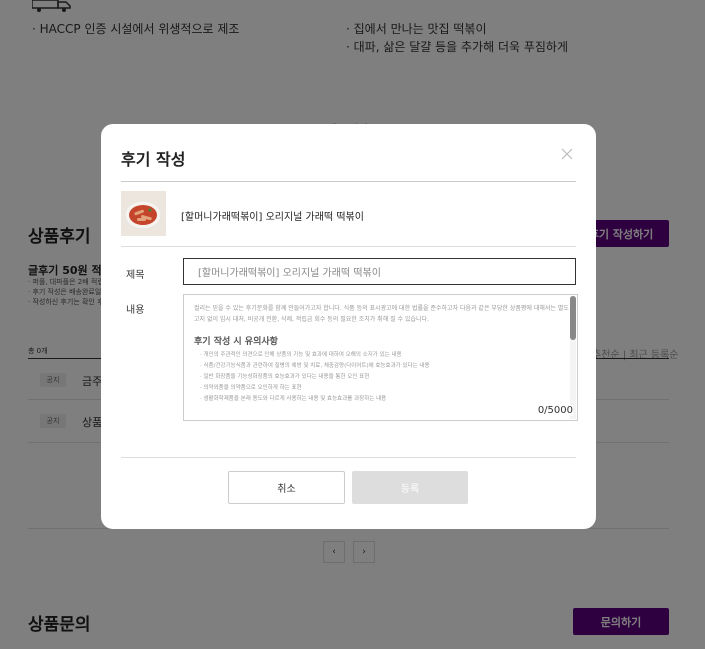 Image resolution: width=705 pixels, height=649 pixels. What do you see at coordinates (379, 271) in the screenshot?
I see `title-input` at bounding box center [379, 271].